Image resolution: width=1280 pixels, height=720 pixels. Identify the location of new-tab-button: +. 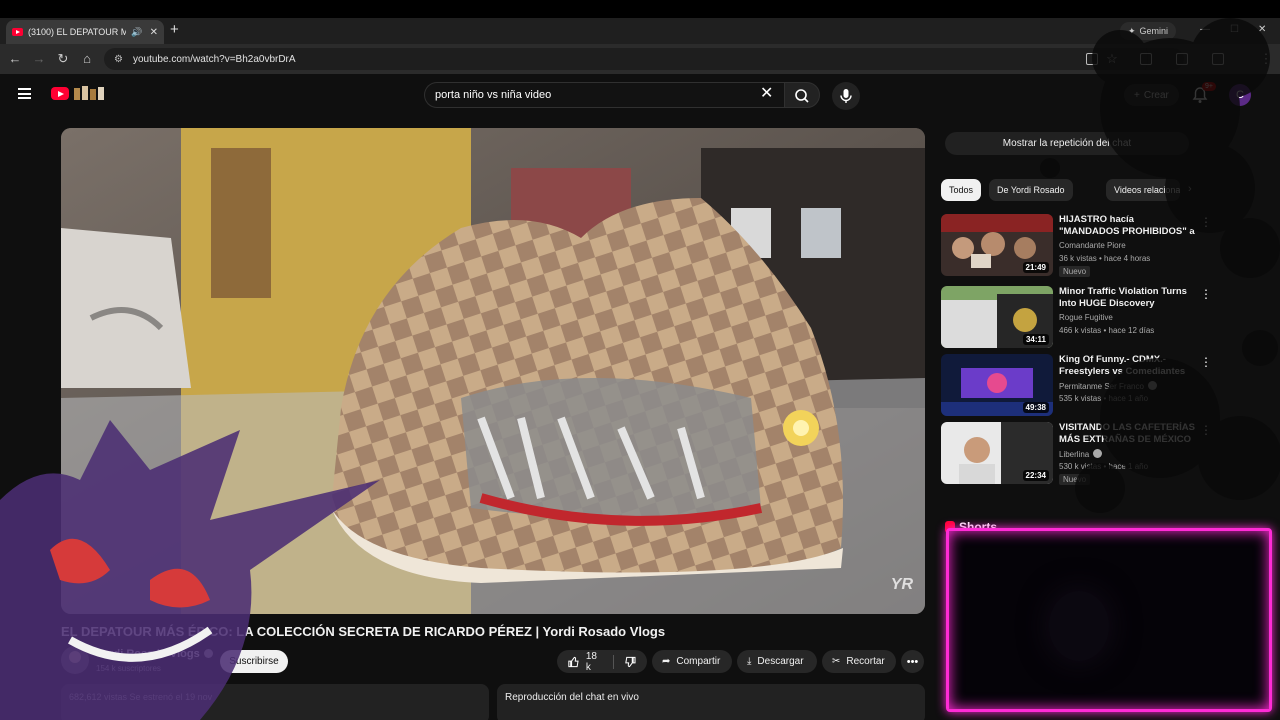
(174, 29).